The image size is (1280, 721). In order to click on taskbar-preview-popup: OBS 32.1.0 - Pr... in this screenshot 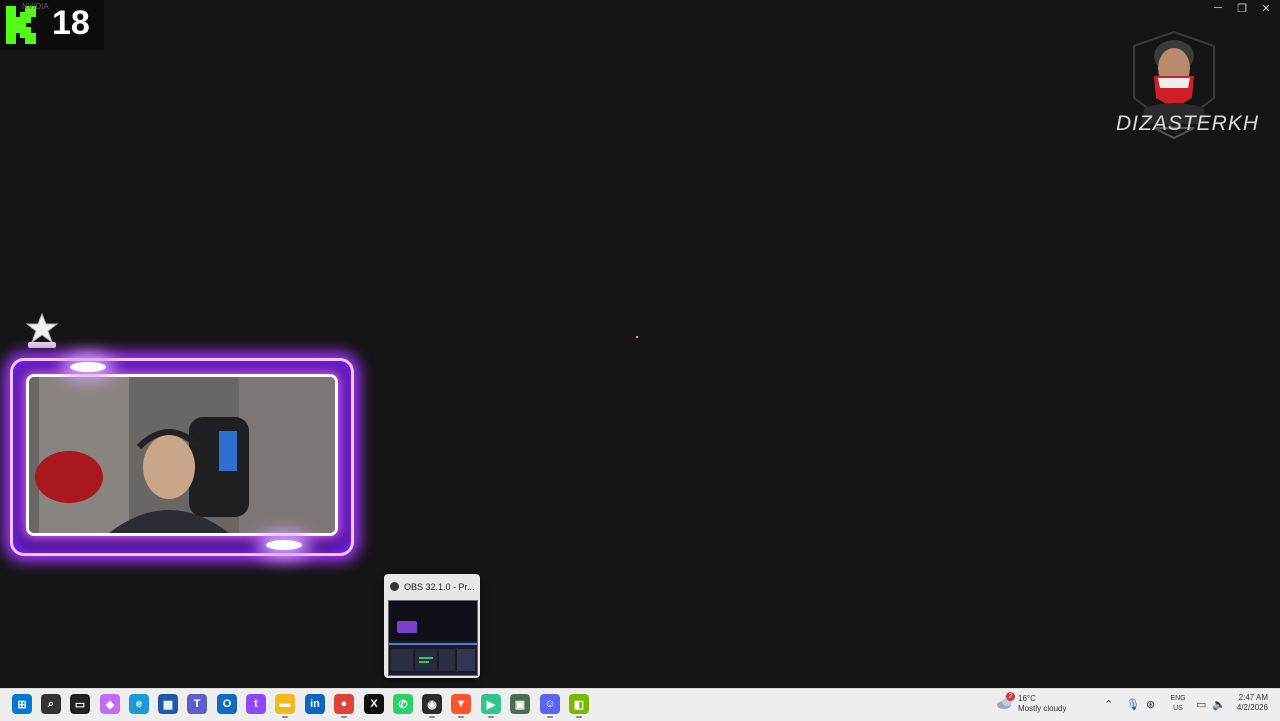, I will do `click(432, 626)`.